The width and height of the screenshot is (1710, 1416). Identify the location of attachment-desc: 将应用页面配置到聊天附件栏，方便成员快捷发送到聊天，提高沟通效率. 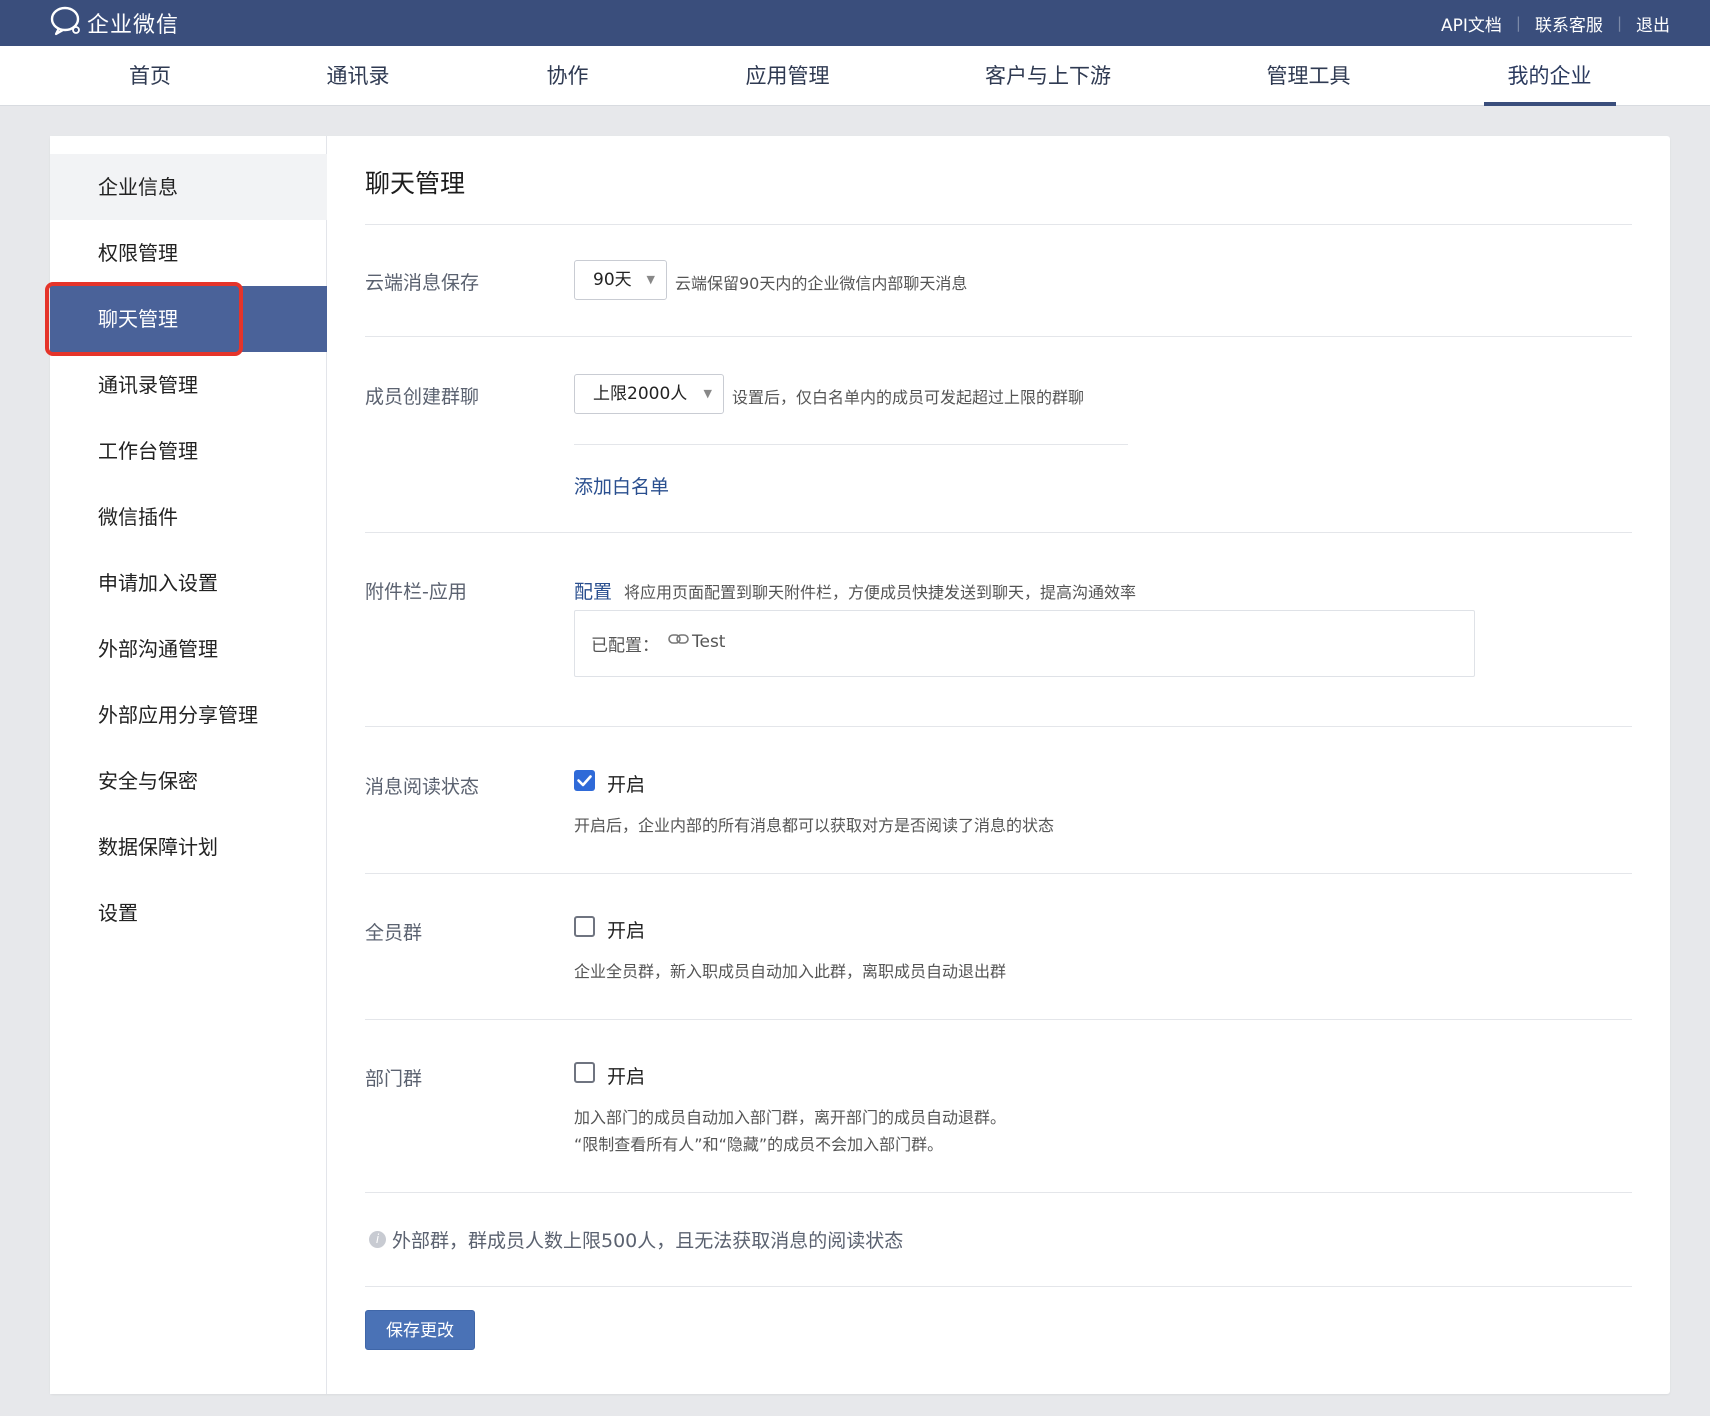
(880, 592).